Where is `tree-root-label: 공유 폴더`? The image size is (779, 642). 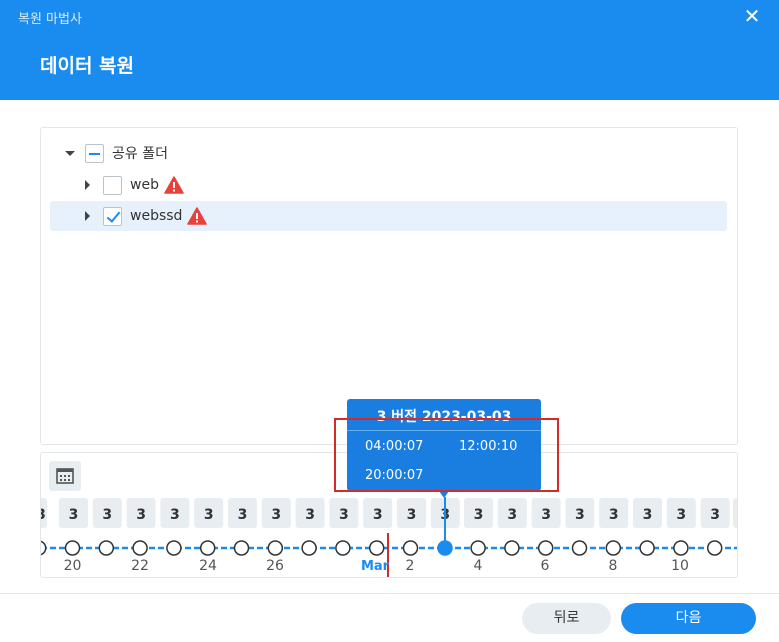
tree-root-label: 공유 폴더 is located at coordinates (140, 154).